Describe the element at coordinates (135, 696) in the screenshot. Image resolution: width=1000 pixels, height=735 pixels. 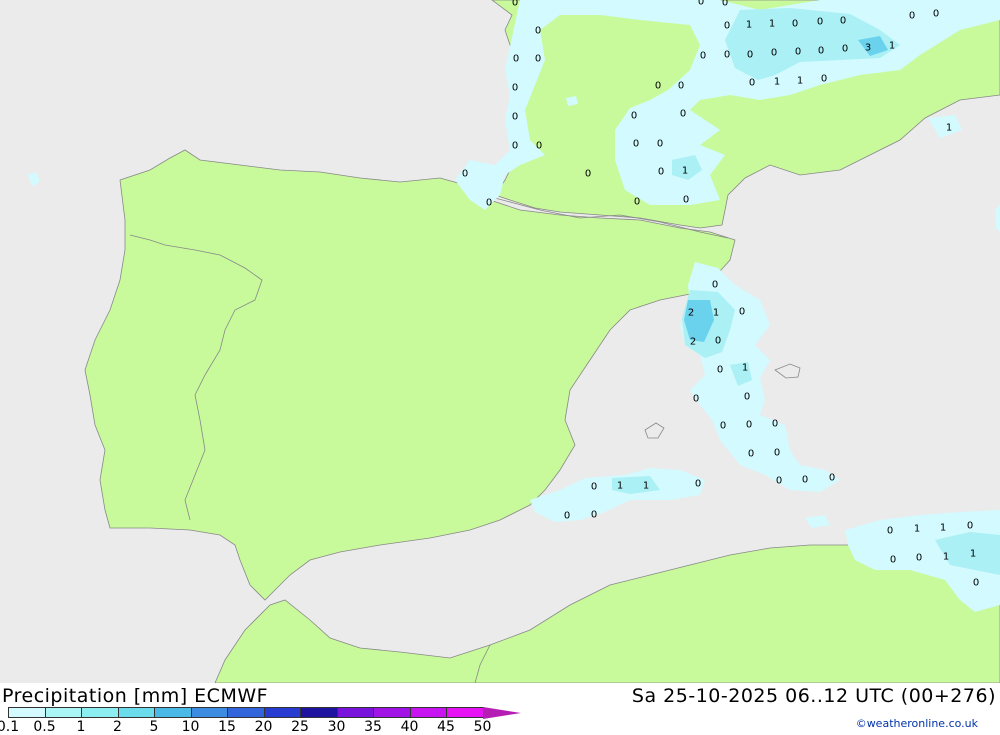
I see `map-title: Precipitation [mm] ECMWF` at that location.